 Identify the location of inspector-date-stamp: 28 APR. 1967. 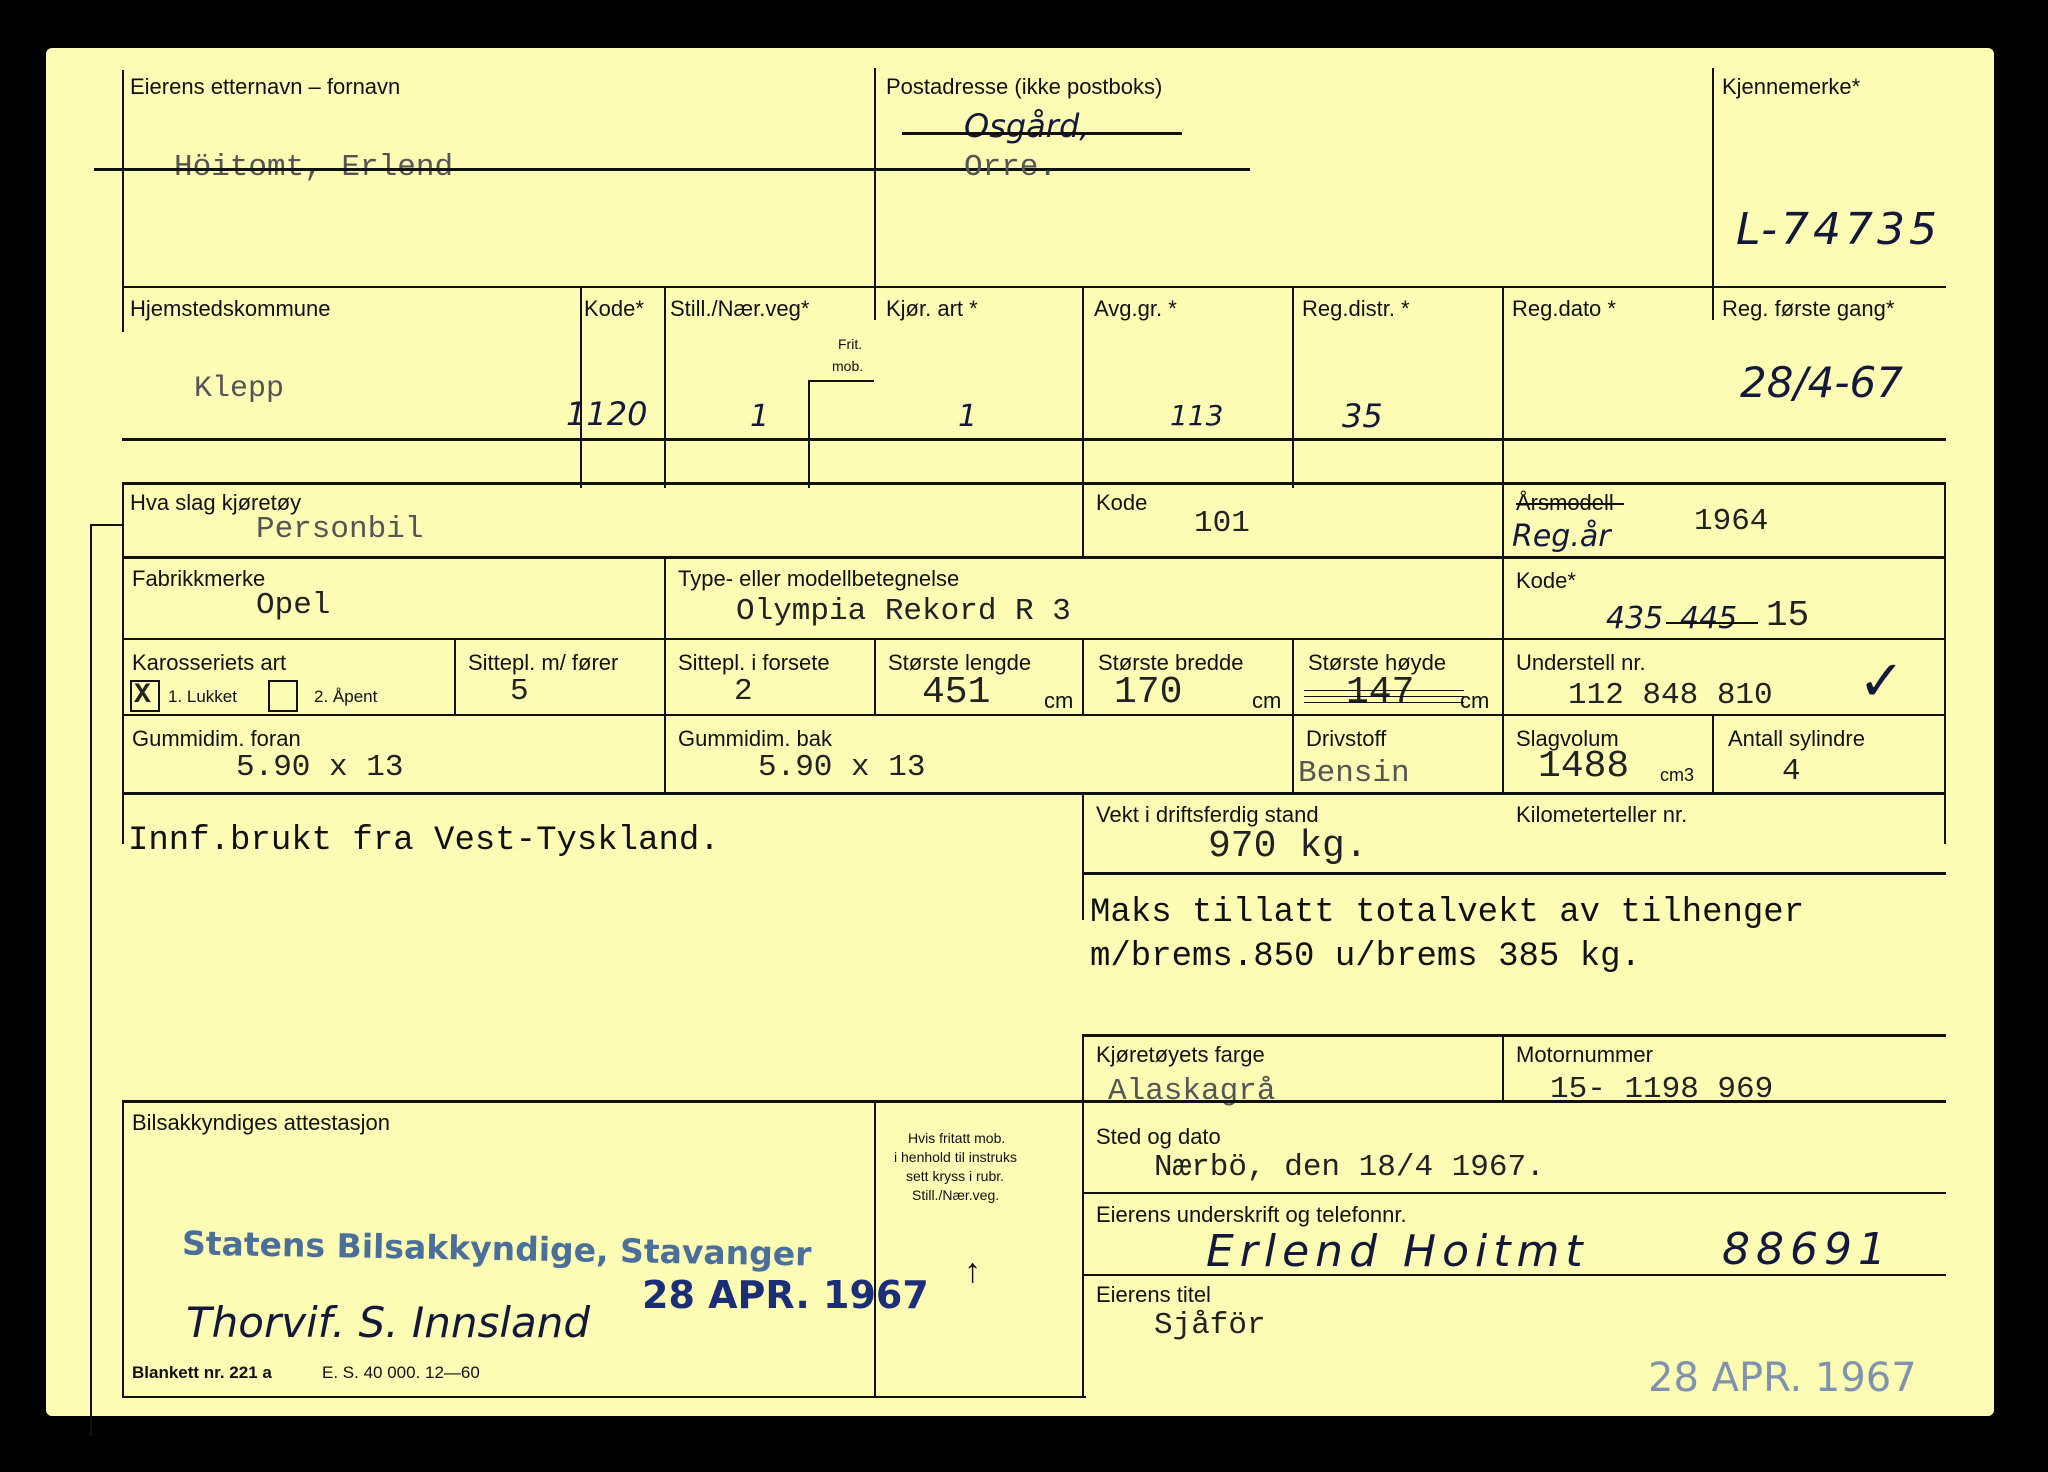
(785, 1295).